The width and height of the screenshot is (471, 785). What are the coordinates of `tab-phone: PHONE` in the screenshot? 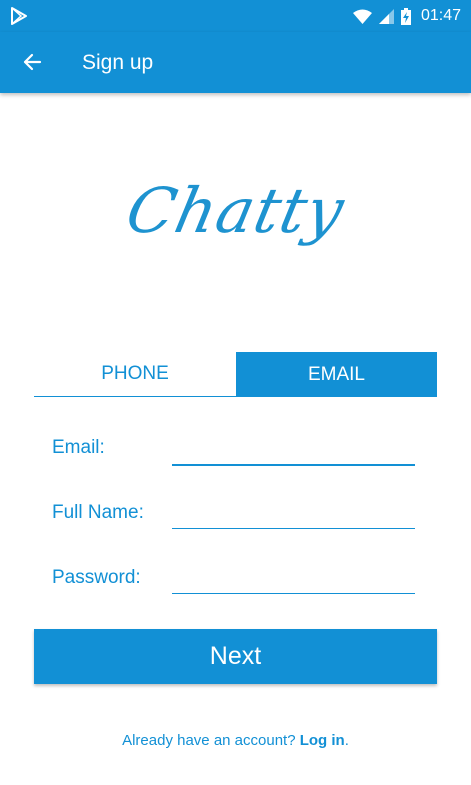 It's located at (135, 374).